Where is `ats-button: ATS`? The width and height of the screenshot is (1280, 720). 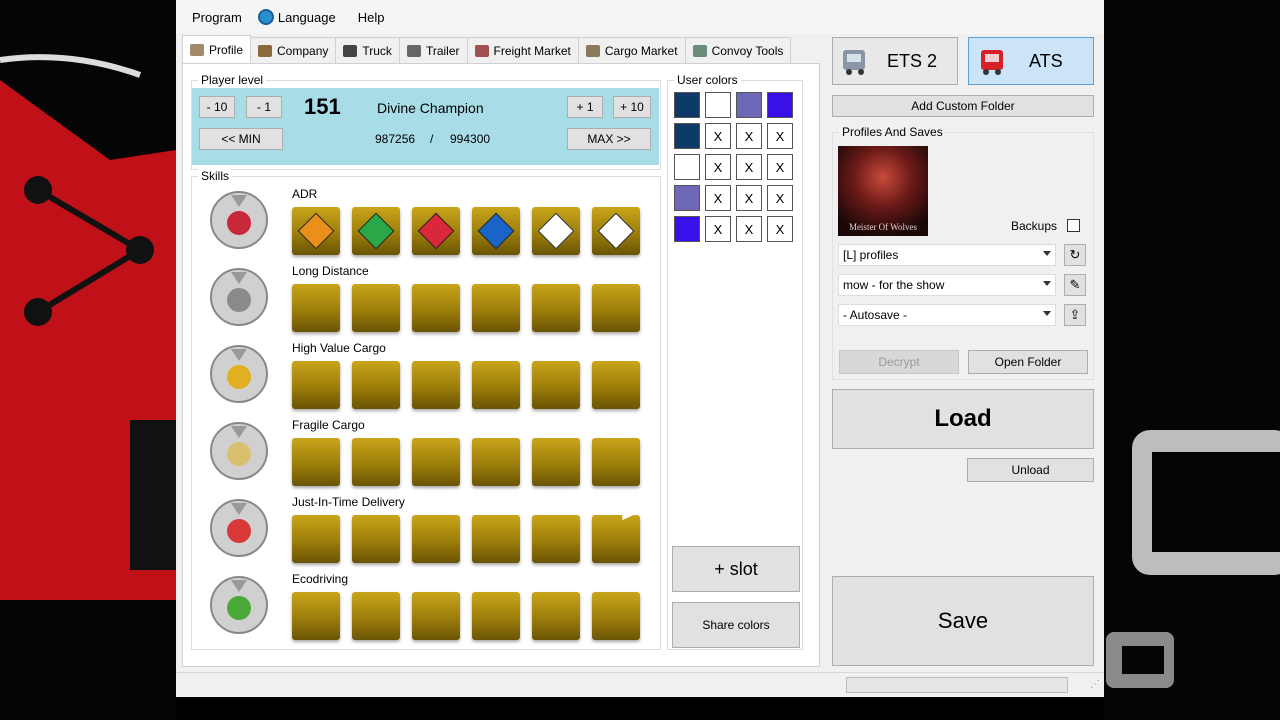
ats-button: ATS is located at coordinates (1031, 61).